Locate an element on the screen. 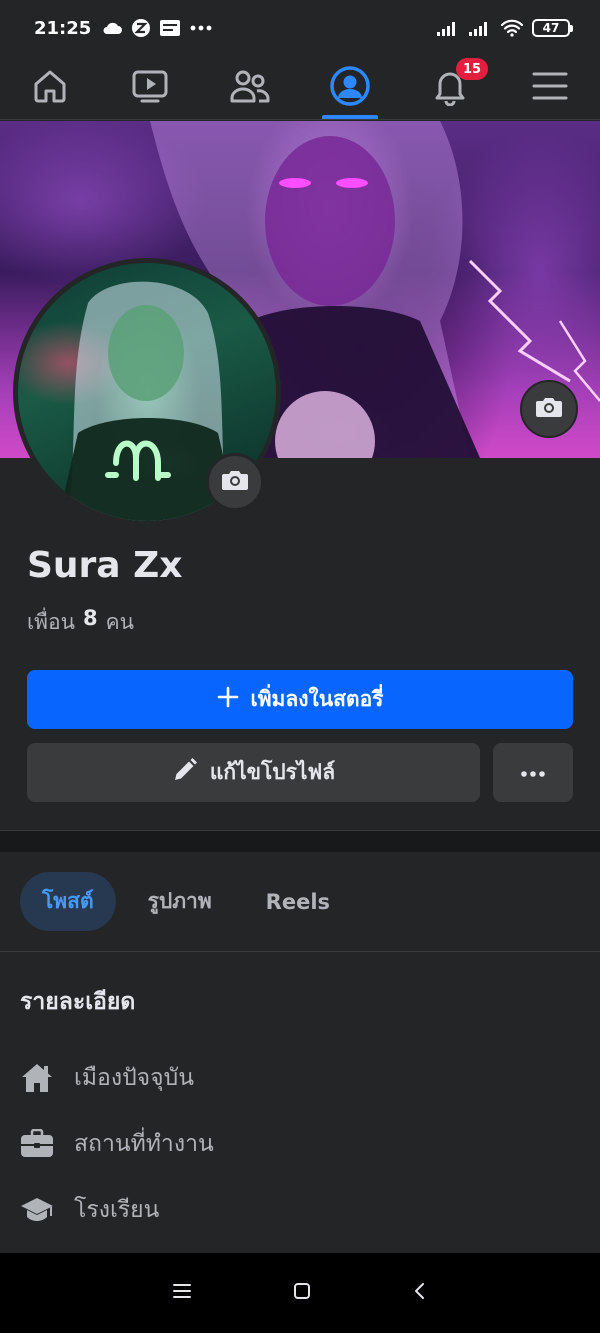 The height and width of the screenshot is (1333, 600). profile-icon is located at coordinates (350, 88).